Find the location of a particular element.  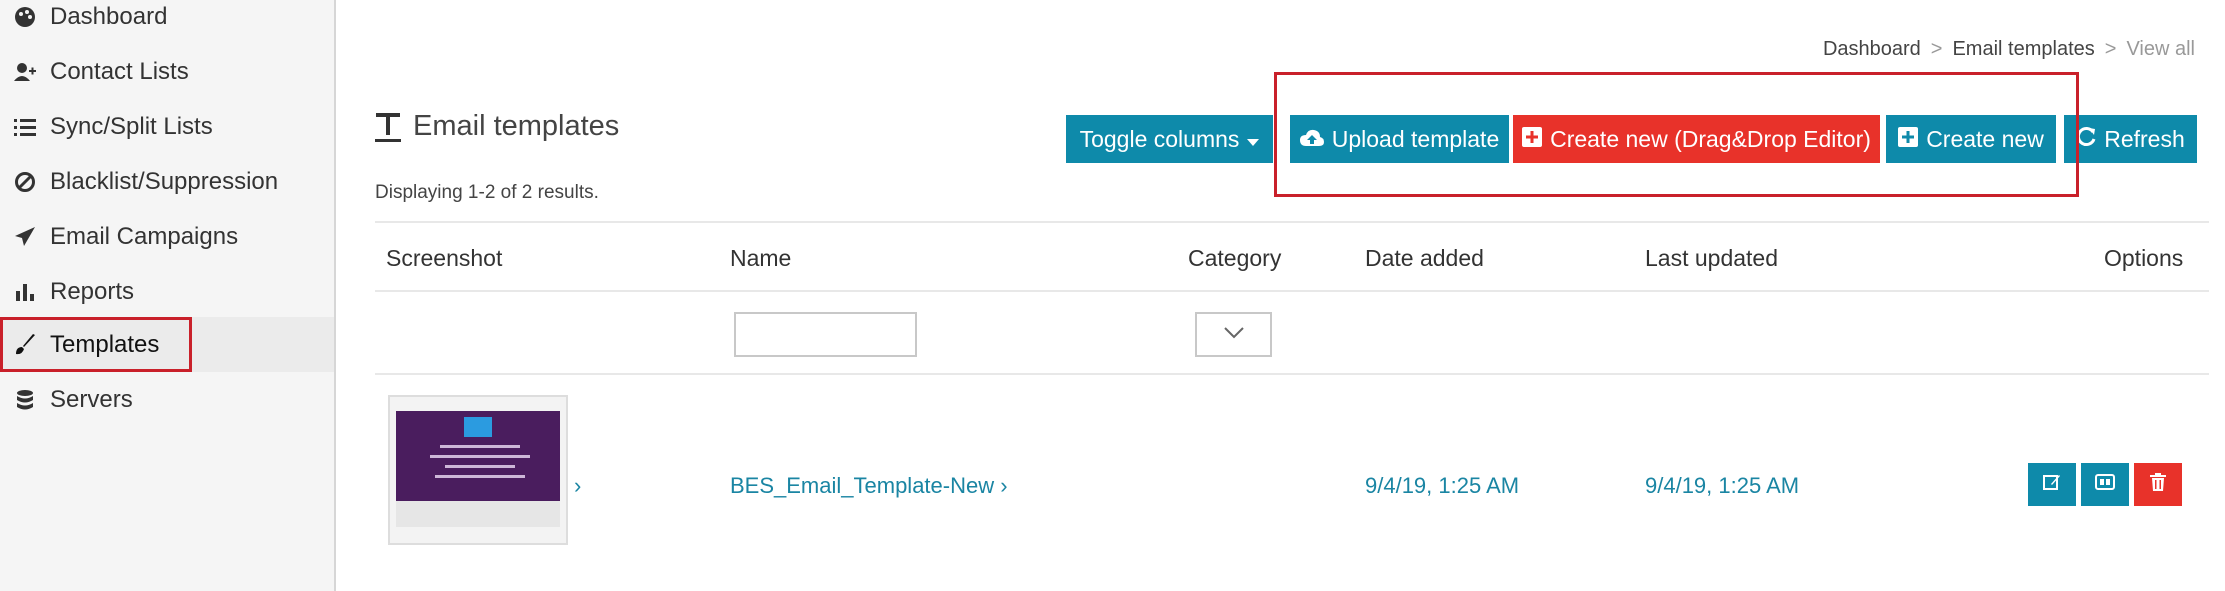

sidebar-item-label: Reports is located at coordinates (92, 291).